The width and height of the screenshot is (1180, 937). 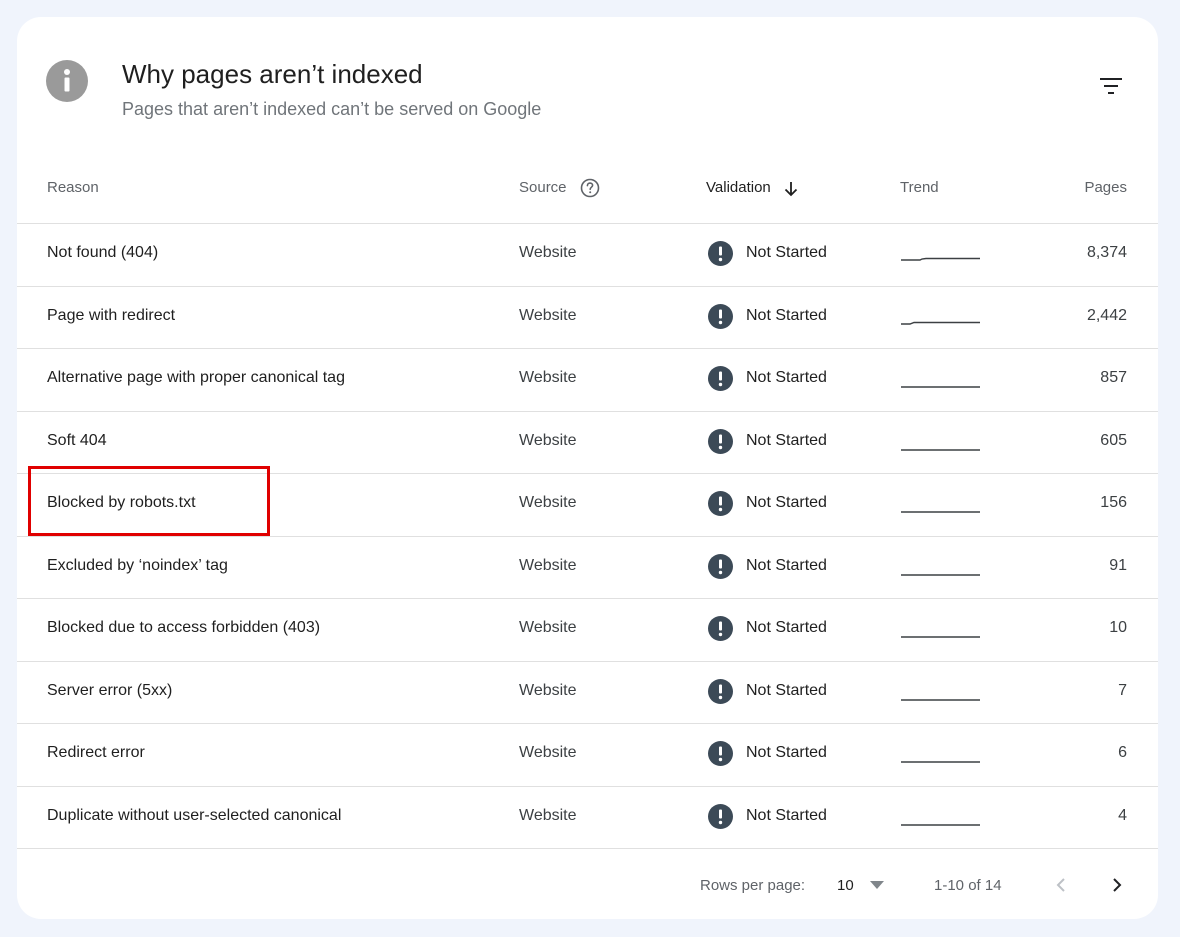 I want to click on column-header-trend: Trend, so click(x=919, y=187).